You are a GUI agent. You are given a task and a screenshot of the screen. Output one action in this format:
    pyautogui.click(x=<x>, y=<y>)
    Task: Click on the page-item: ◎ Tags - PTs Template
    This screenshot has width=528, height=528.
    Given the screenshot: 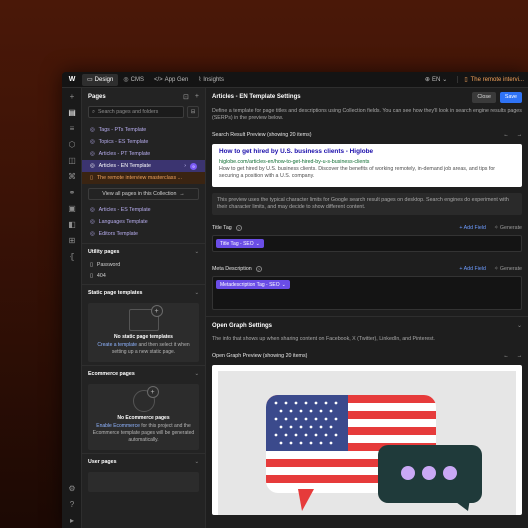 What is the action you would take?
    pyautogui.click(x=143, y=130)
    